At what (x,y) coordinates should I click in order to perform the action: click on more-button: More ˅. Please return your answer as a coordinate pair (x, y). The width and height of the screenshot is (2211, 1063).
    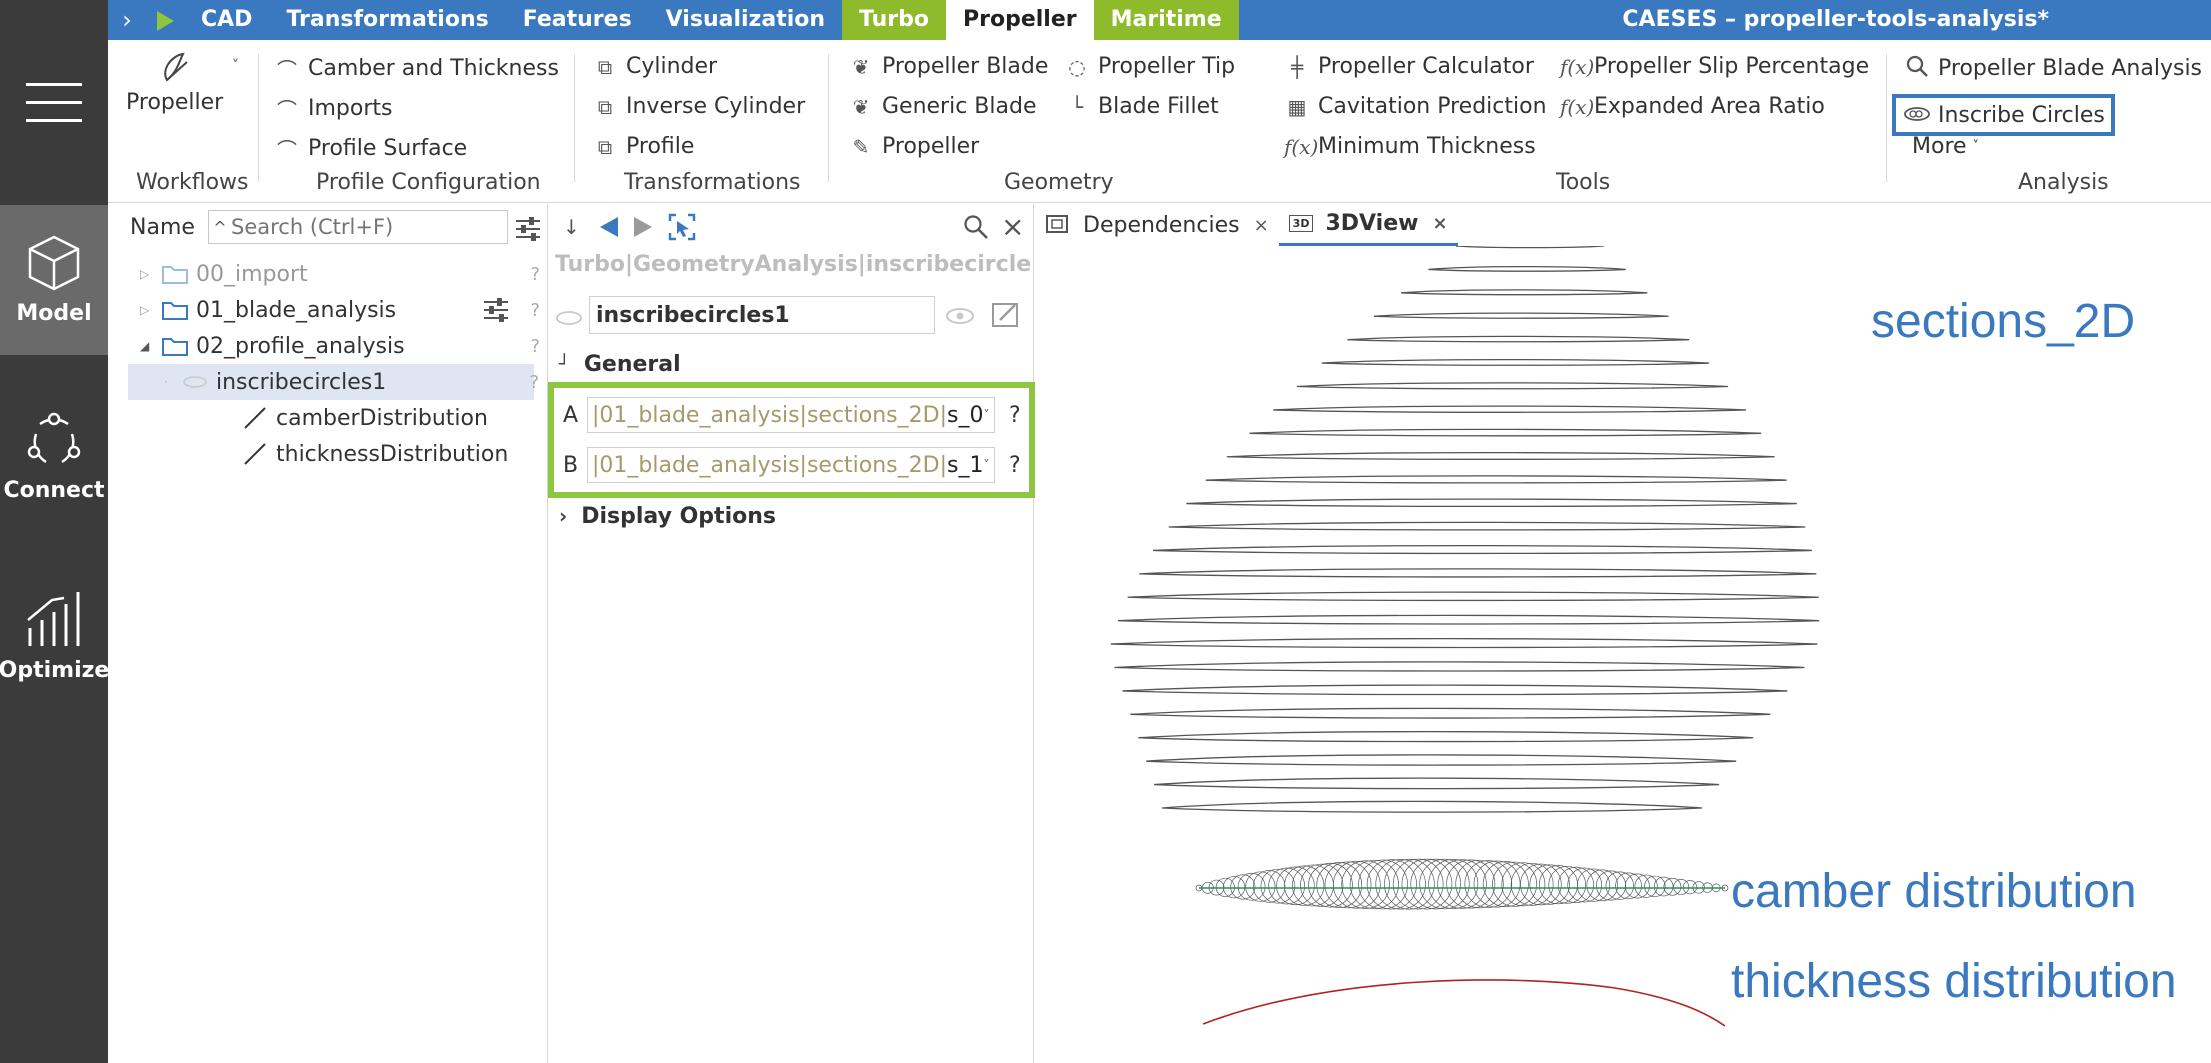
    Looking at the image, I should click on (1945, 146).